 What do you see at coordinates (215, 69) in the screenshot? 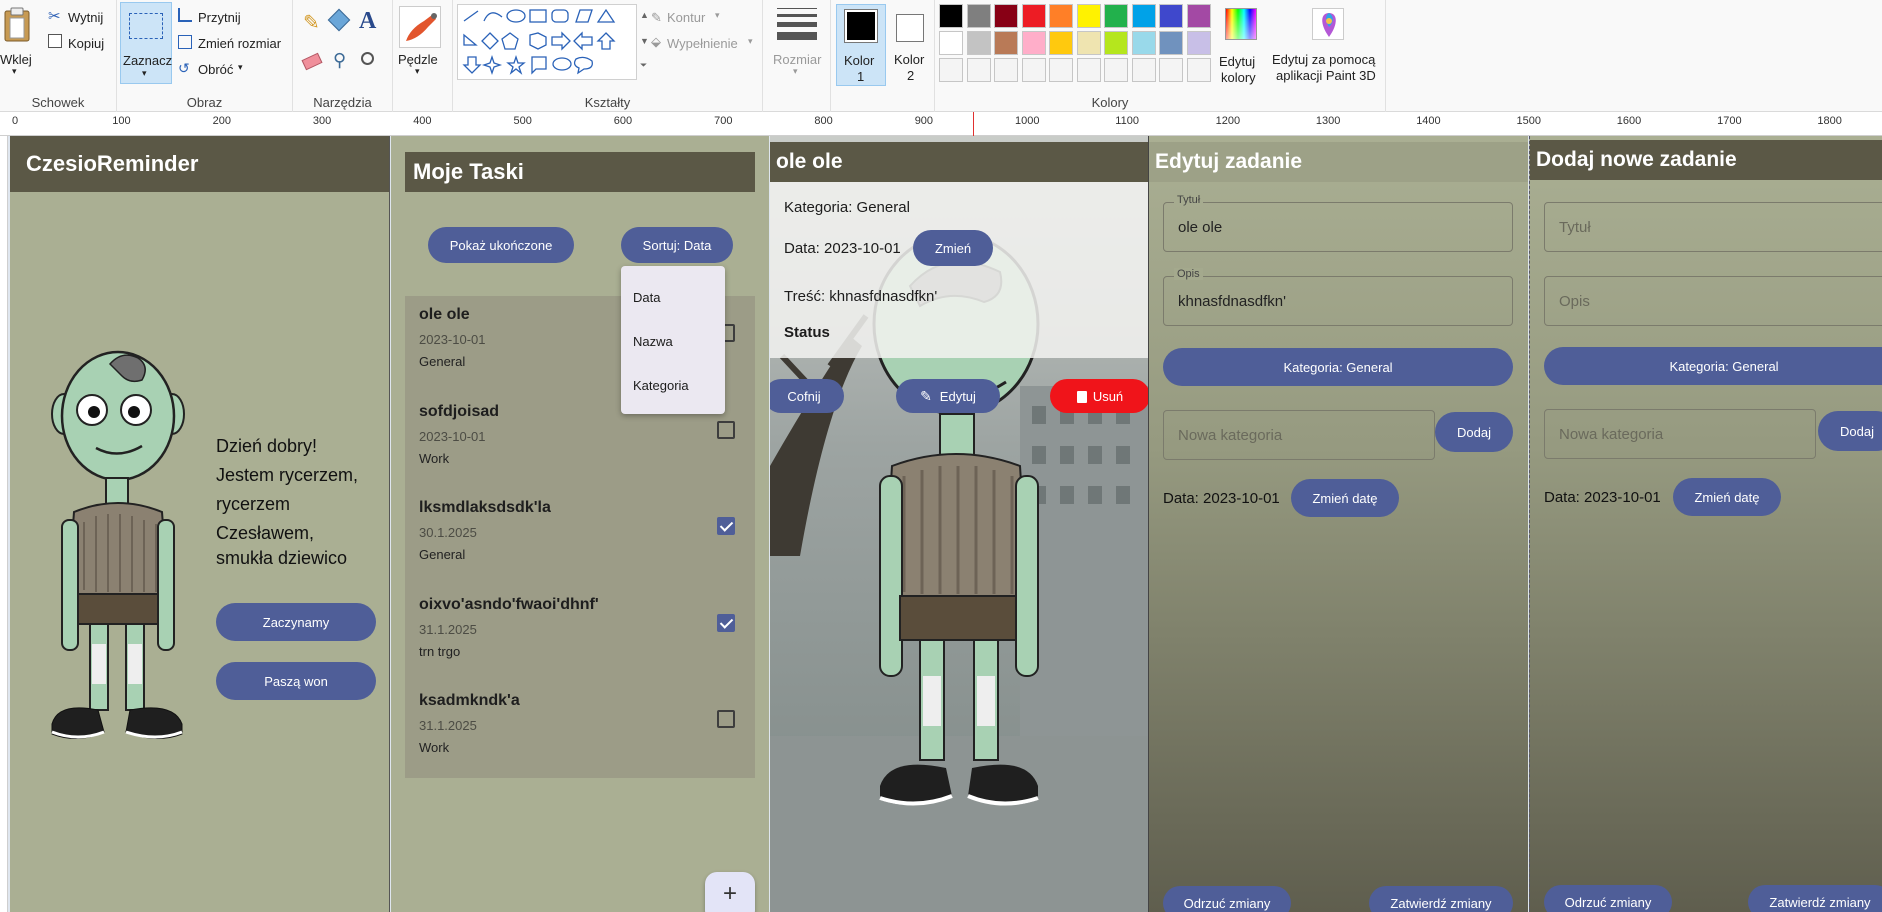
I see `rotate-button: Obróć` at bounding box center [215, 69].